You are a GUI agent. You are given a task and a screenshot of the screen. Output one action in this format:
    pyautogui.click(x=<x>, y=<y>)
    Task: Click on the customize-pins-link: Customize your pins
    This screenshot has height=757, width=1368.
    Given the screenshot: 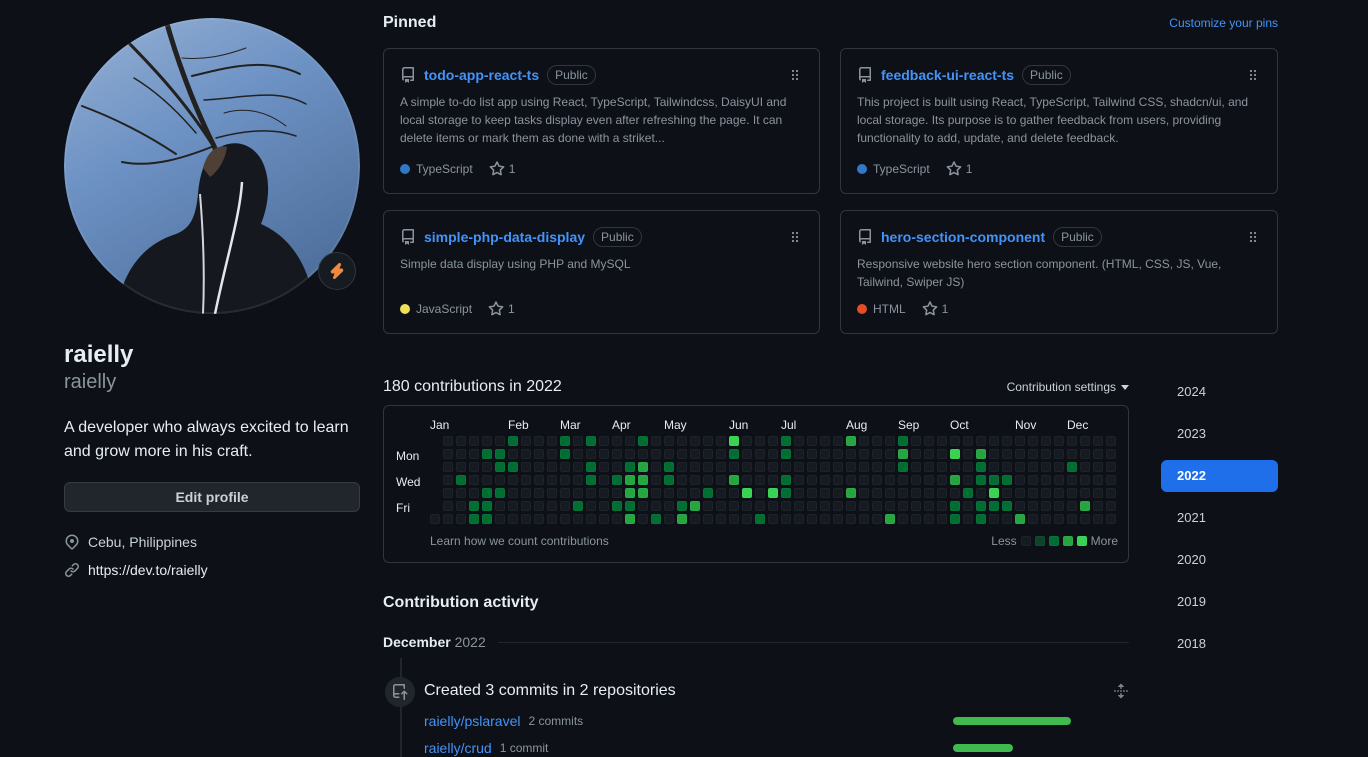 What is the action you would take?
    pyautogui.click(x=1223, y=23)
    